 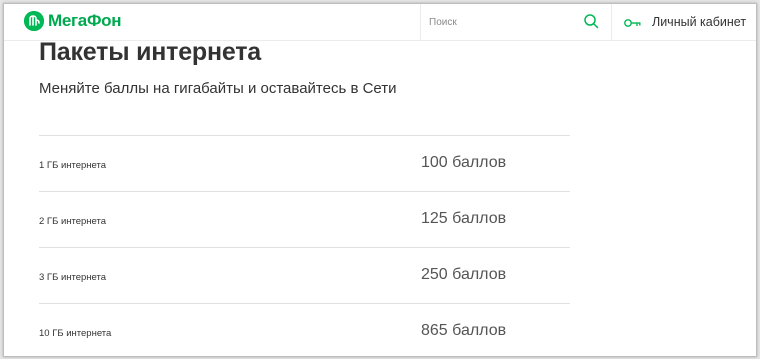 I want to click on personal-account-link: Личный кабинет, so click(x=689, y=22).